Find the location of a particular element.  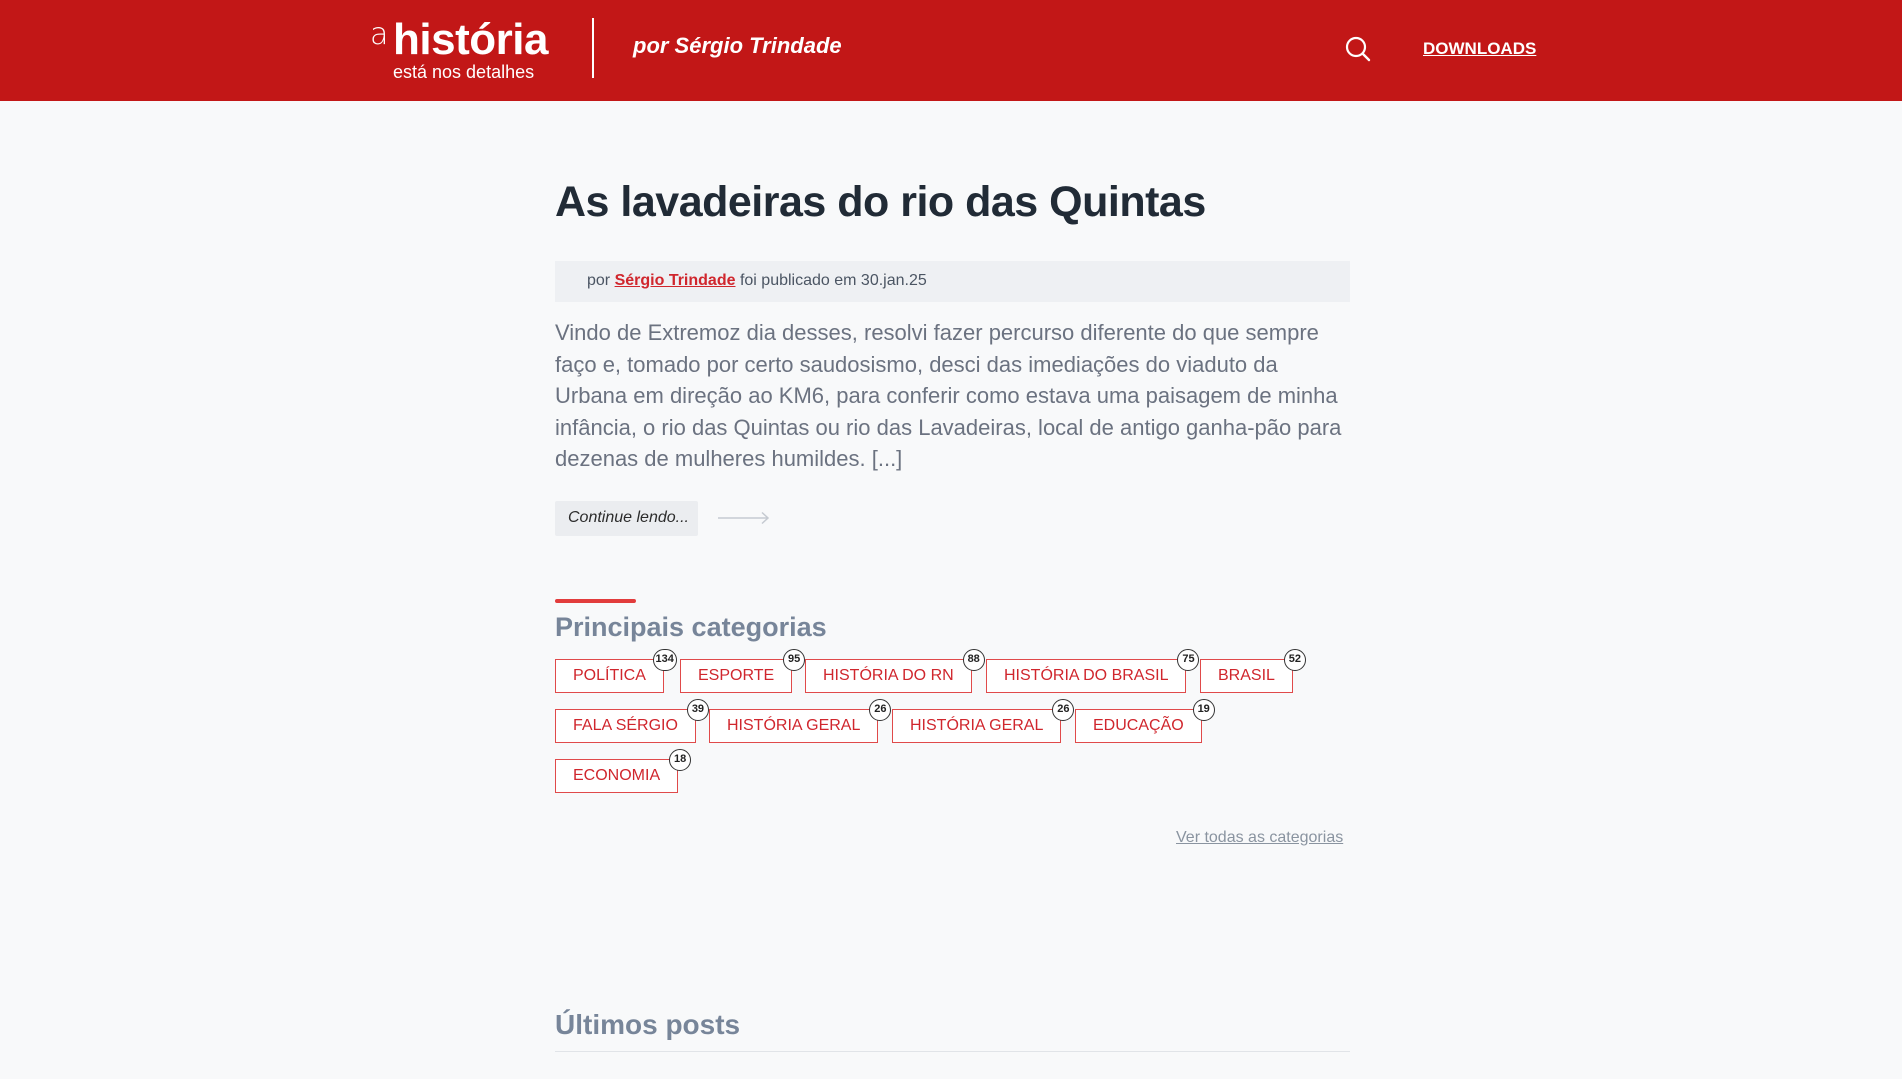

header-byline: por Sérgio Trindade is located at coordinates (737, 45).